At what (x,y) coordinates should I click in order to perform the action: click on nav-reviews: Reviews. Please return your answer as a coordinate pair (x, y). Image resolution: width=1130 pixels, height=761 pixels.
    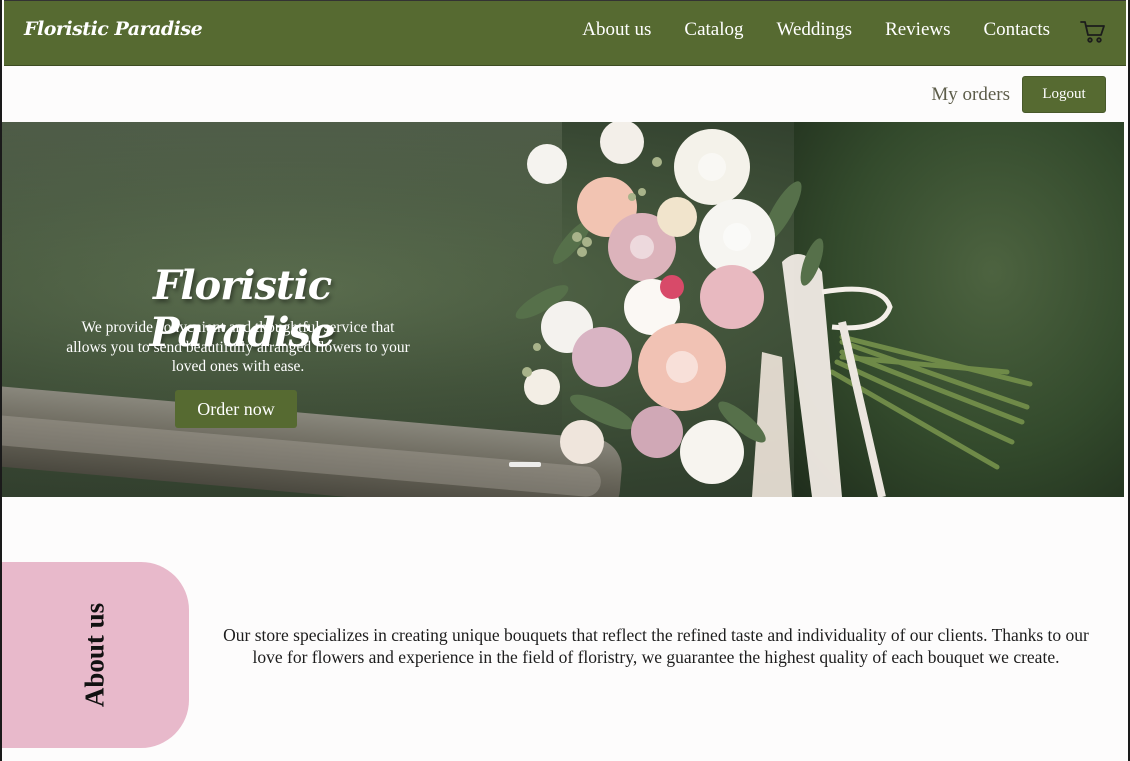
    Looking at the image, I should click on (917, 30).